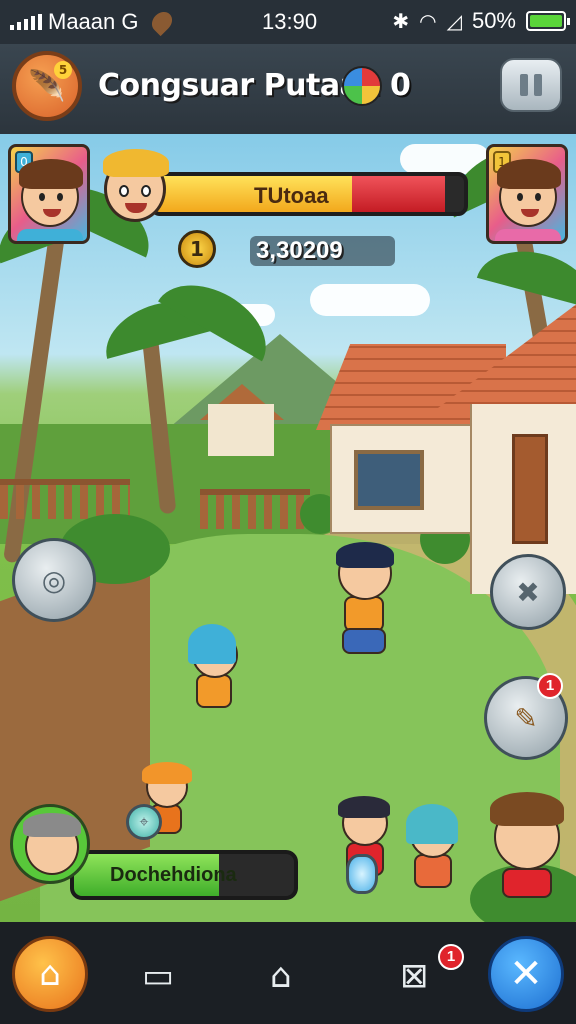 The width and height of the screenshot is (576, 1024). I want to click on gem-icon, so click(362, 86).